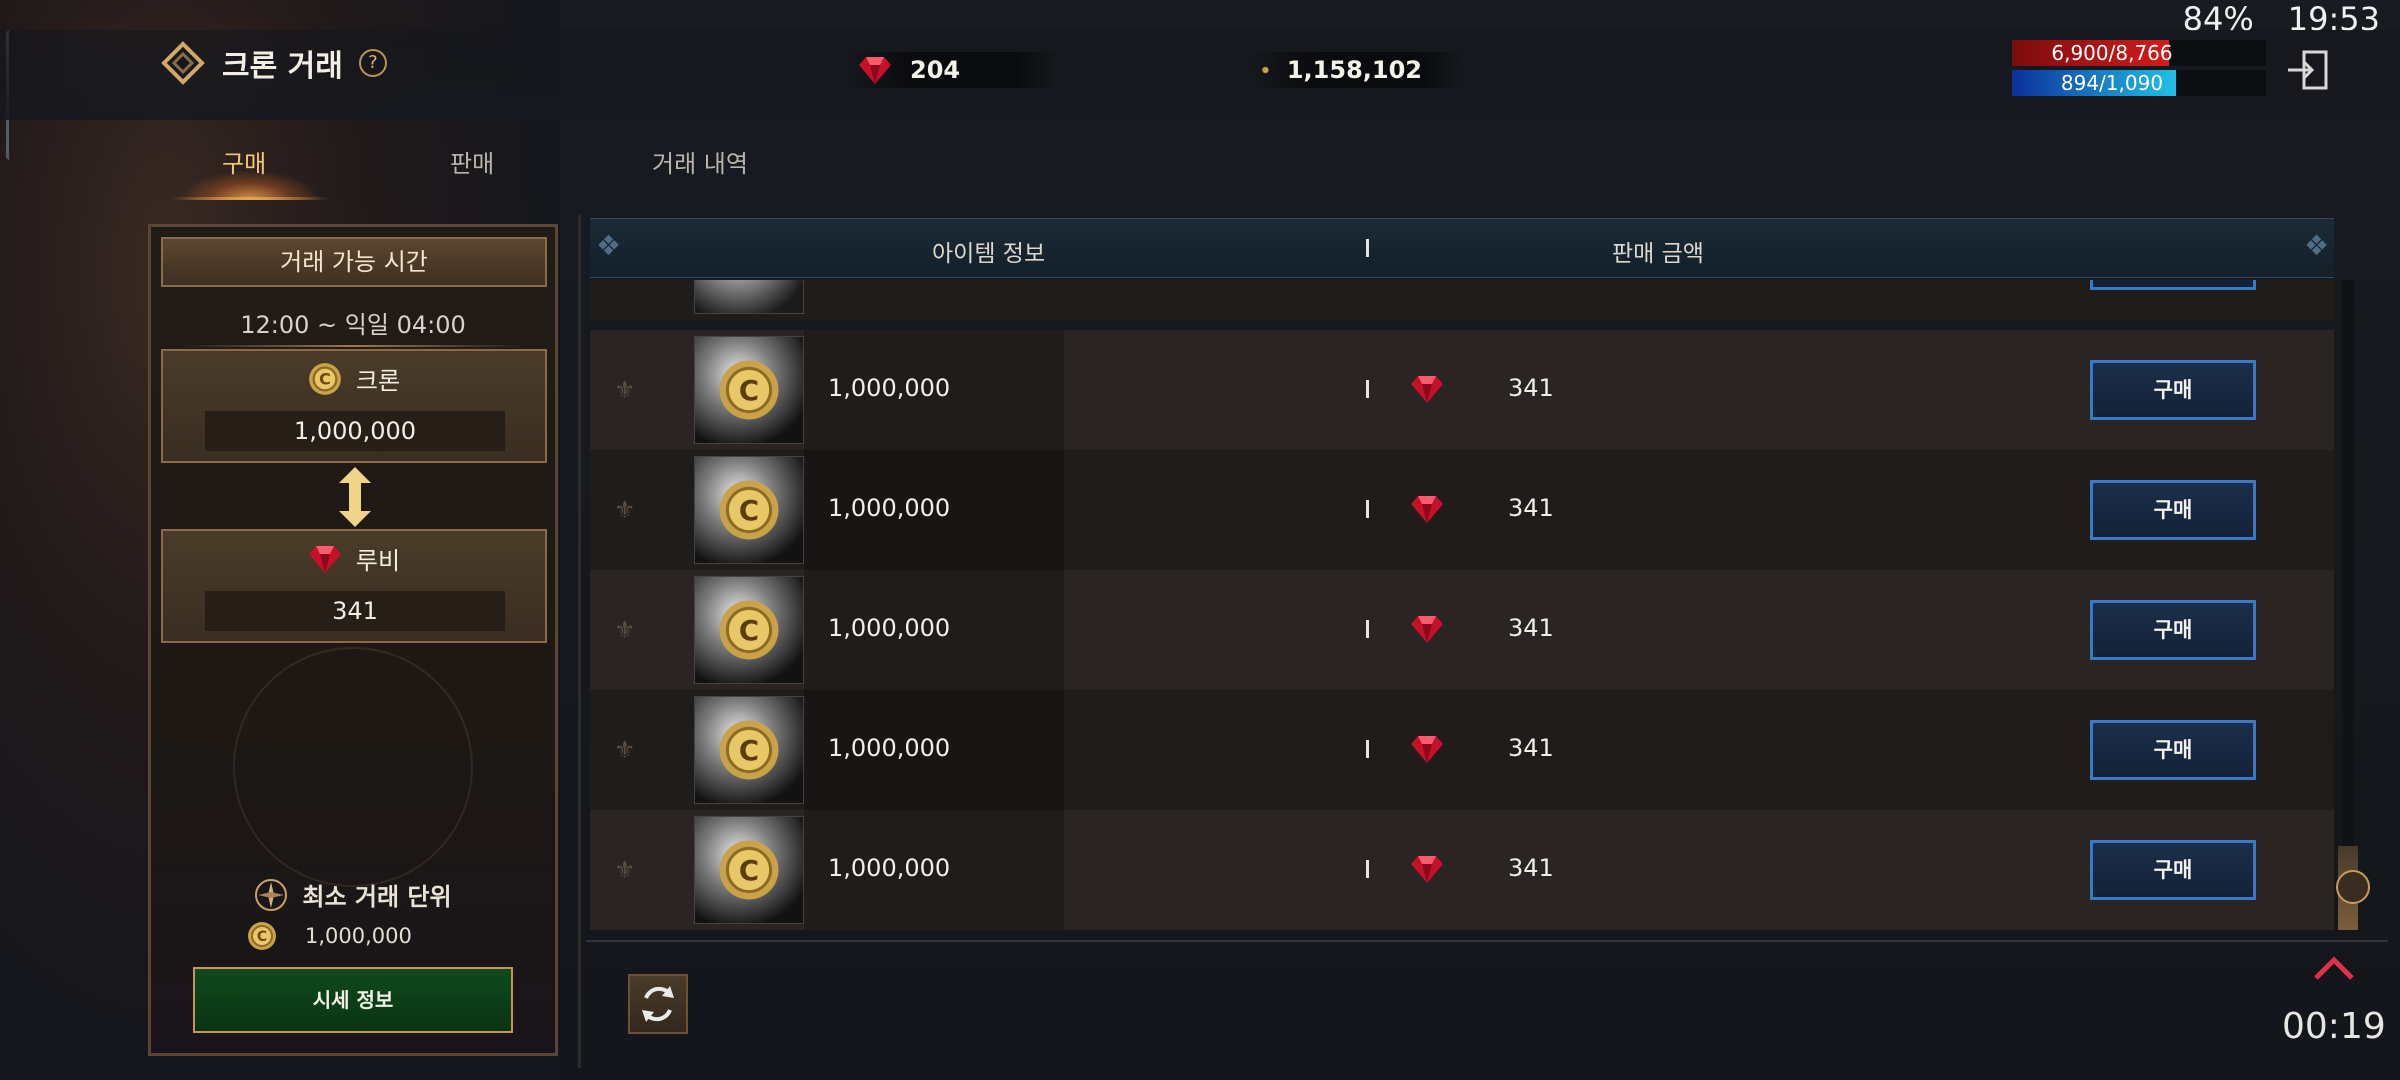 Image resolution: width=2400 pixels, height=1080 pixels. I want to click on exit-door-icon, so click(2308, 70).